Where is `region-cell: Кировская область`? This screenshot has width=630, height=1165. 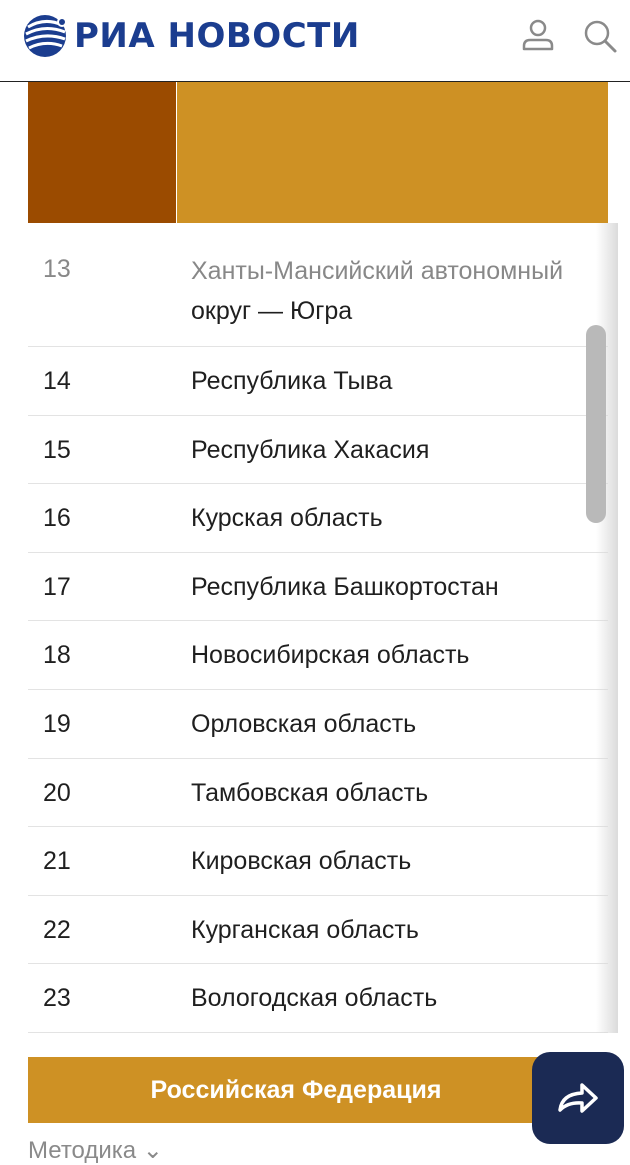
region-cell: Кировская область is located at coordinates (301, 861).